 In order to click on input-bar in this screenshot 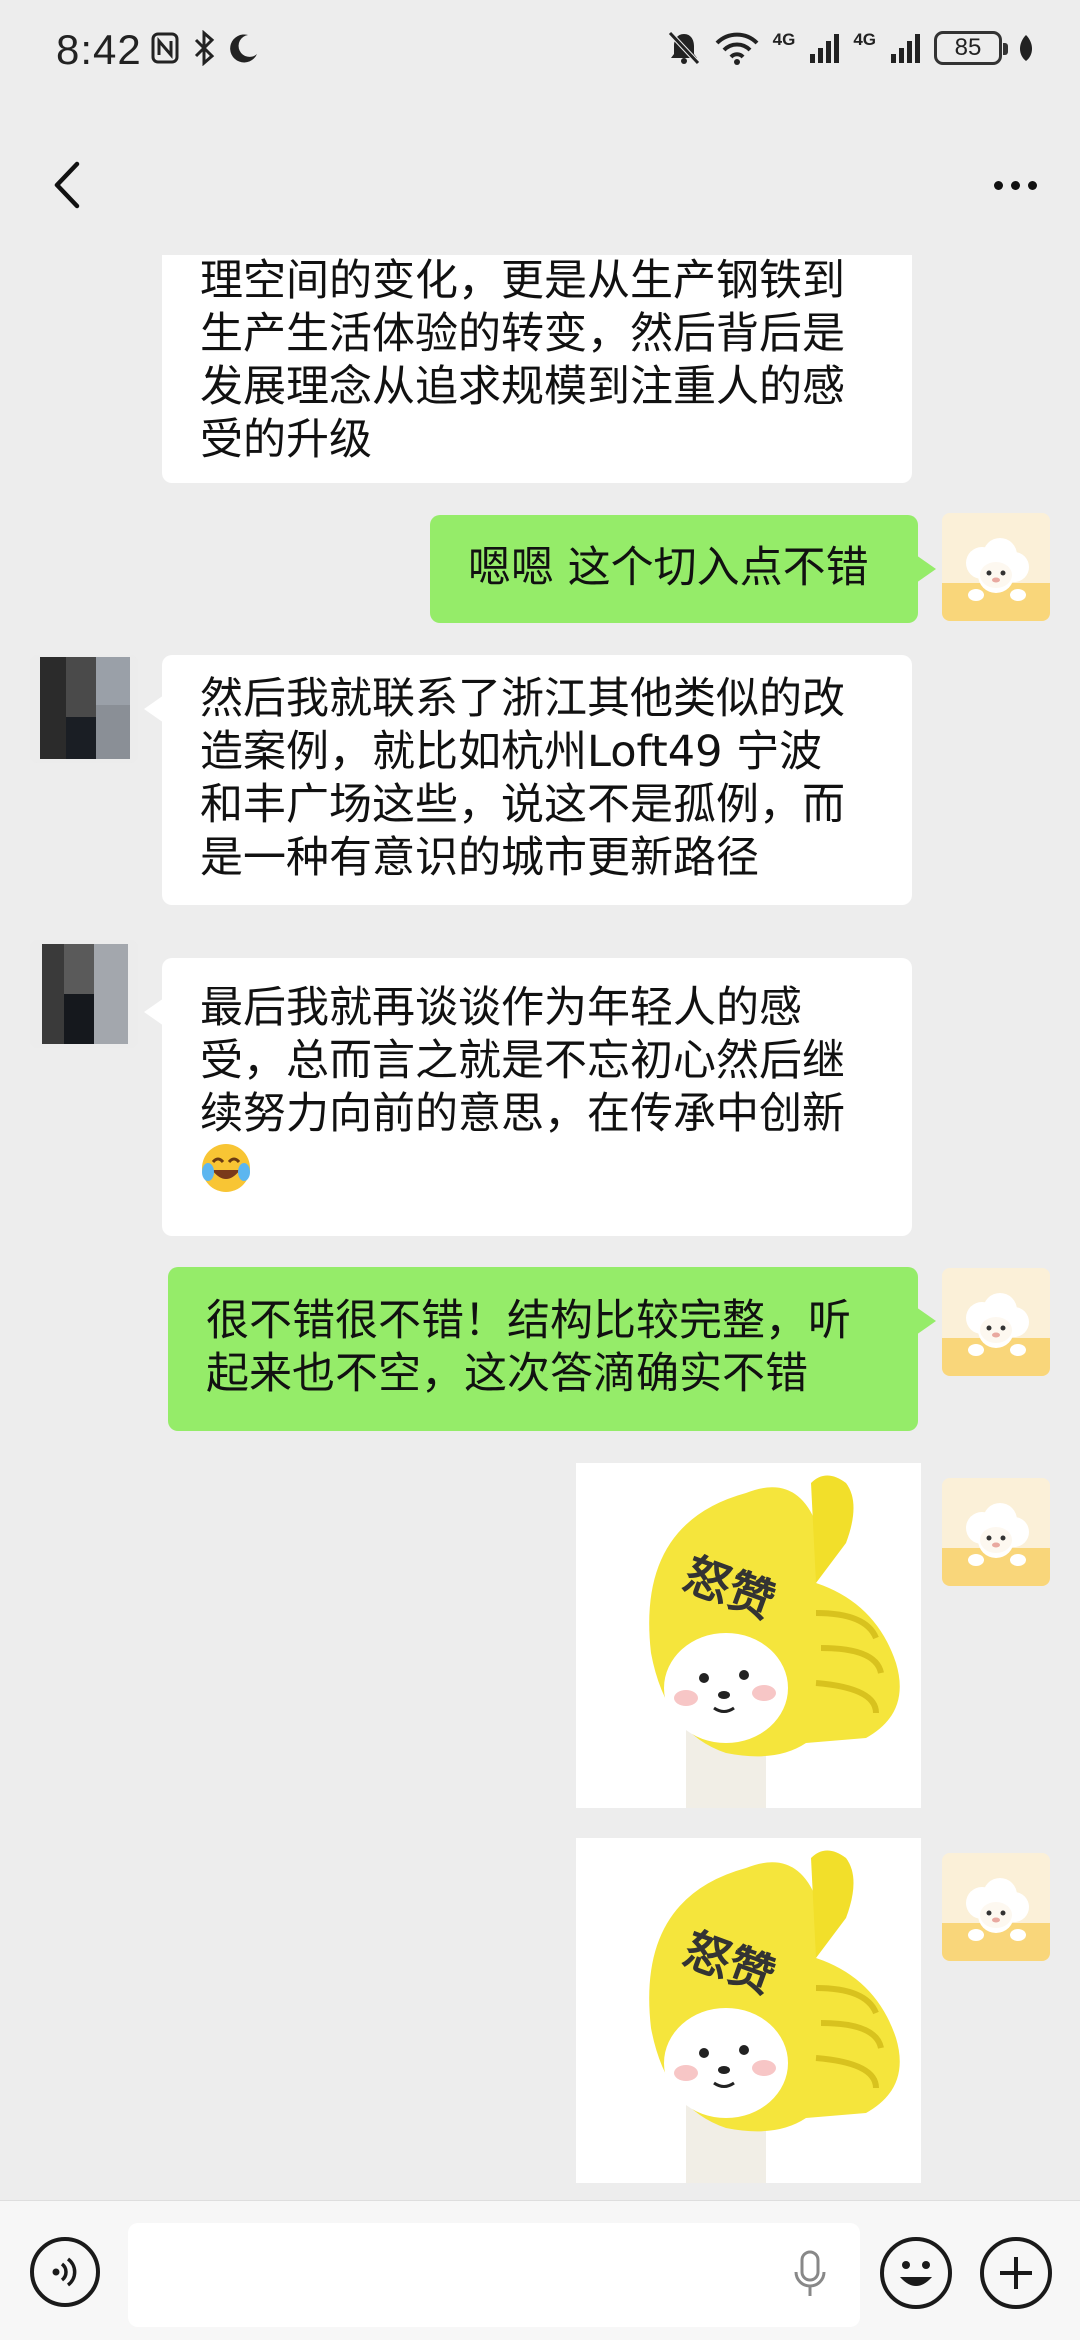, I will do `click(540, 2270)`.